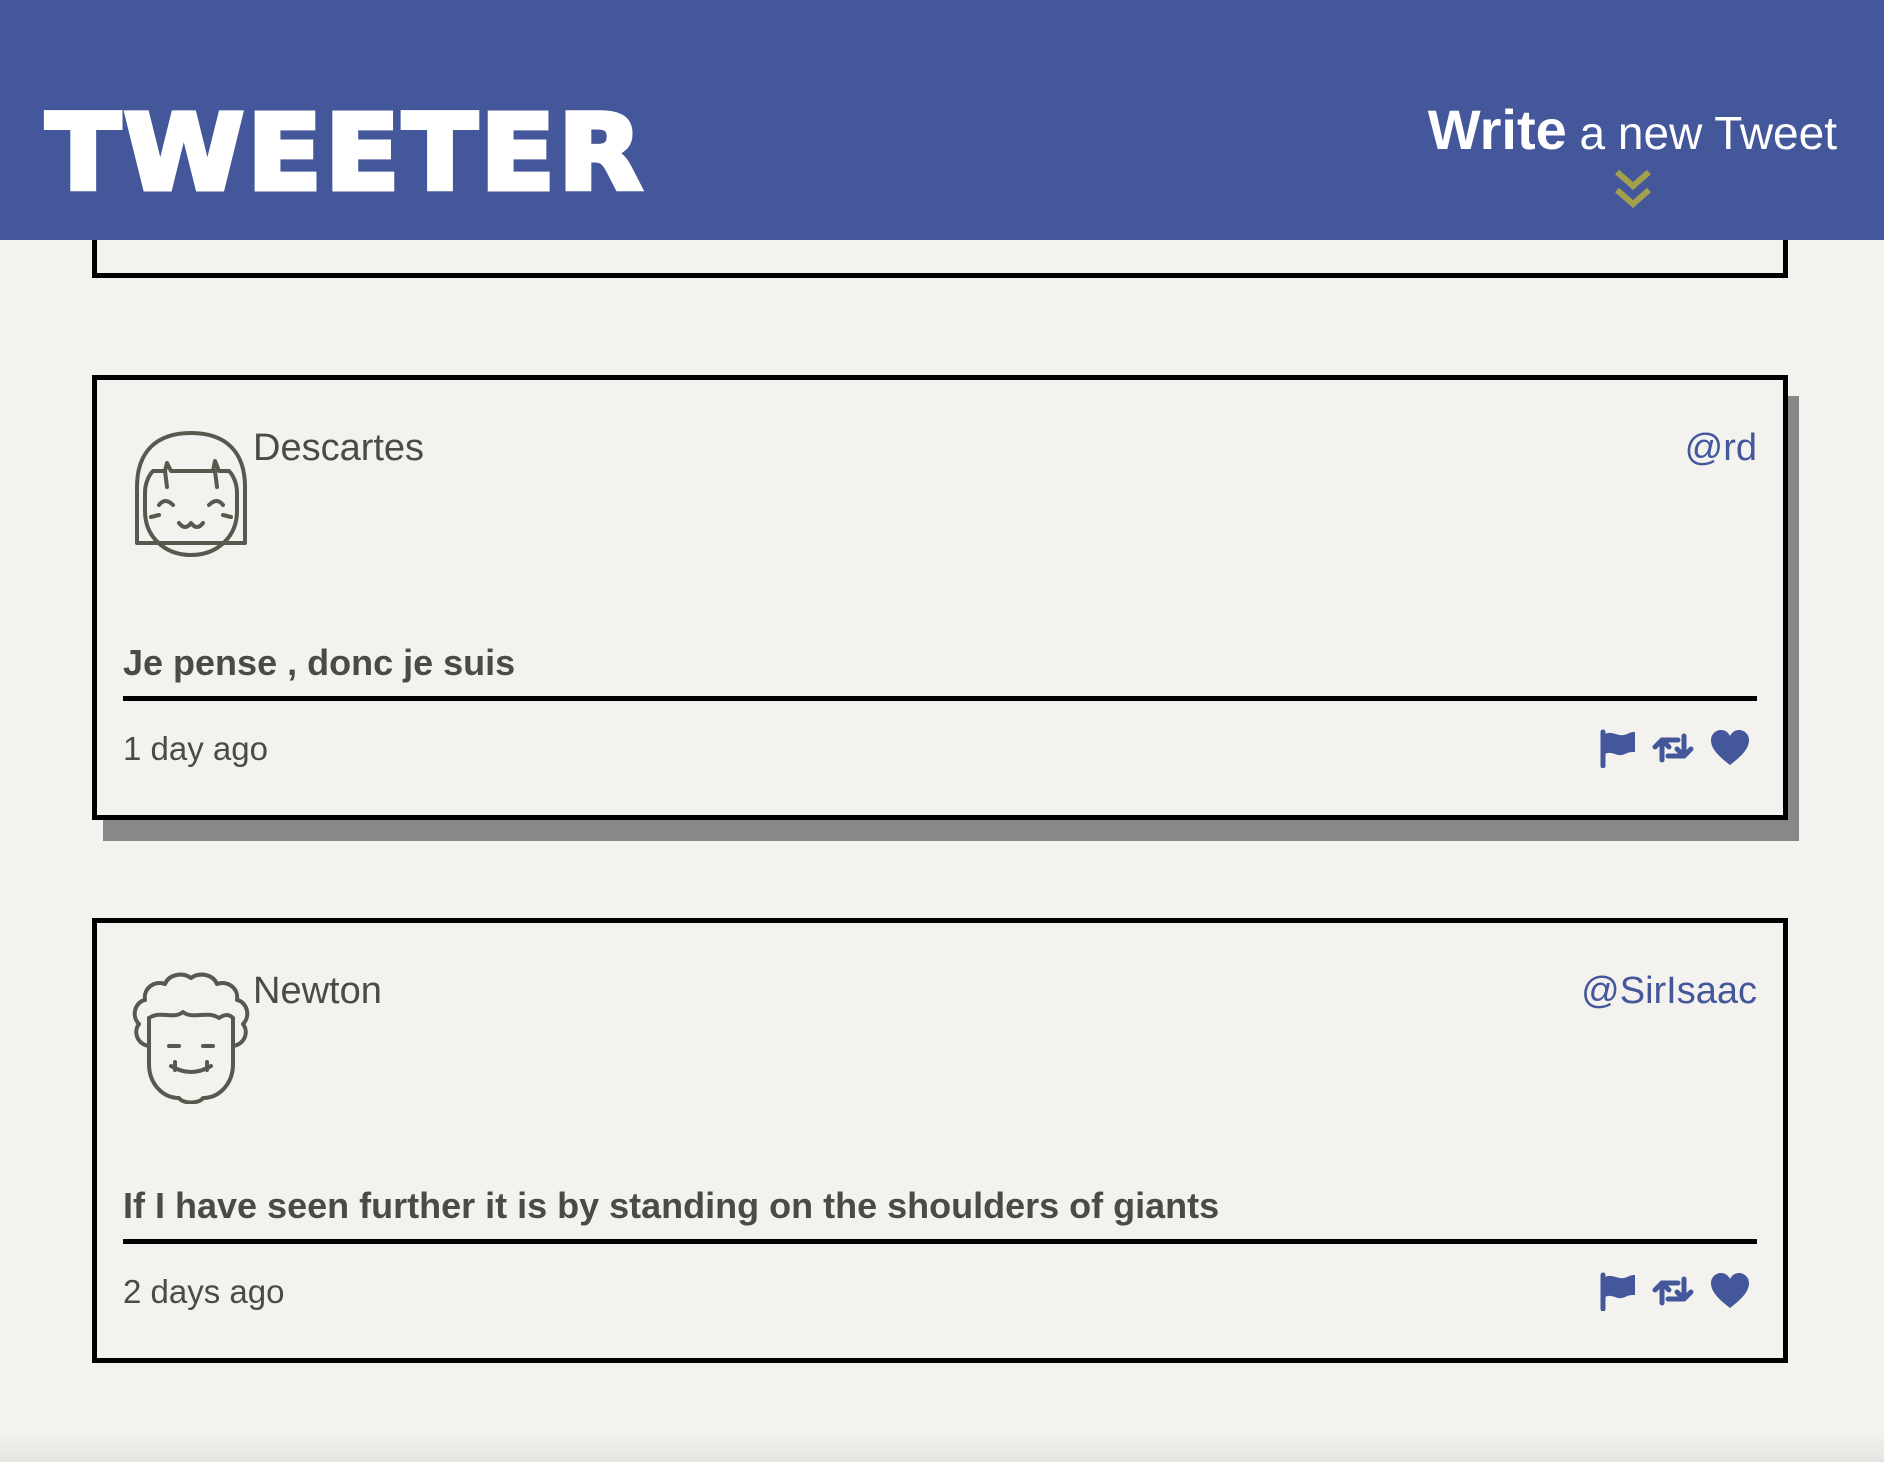 The width and height of the screenshot is (1884, 1462). I want to click on girl-face-icon, so click(191, 494).